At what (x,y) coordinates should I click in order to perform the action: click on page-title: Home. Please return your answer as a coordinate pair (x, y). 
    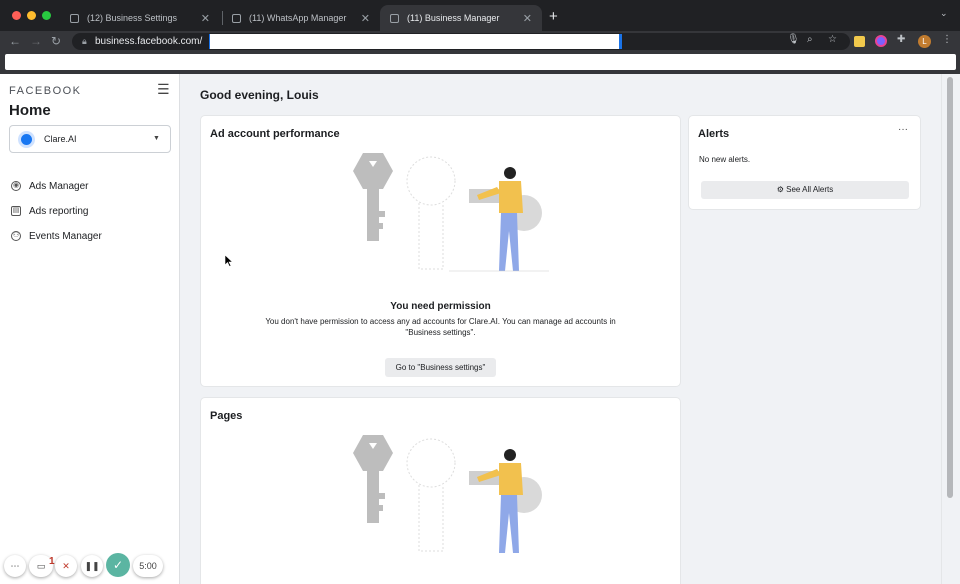
    Looking at the image, I should click on (30, 110).